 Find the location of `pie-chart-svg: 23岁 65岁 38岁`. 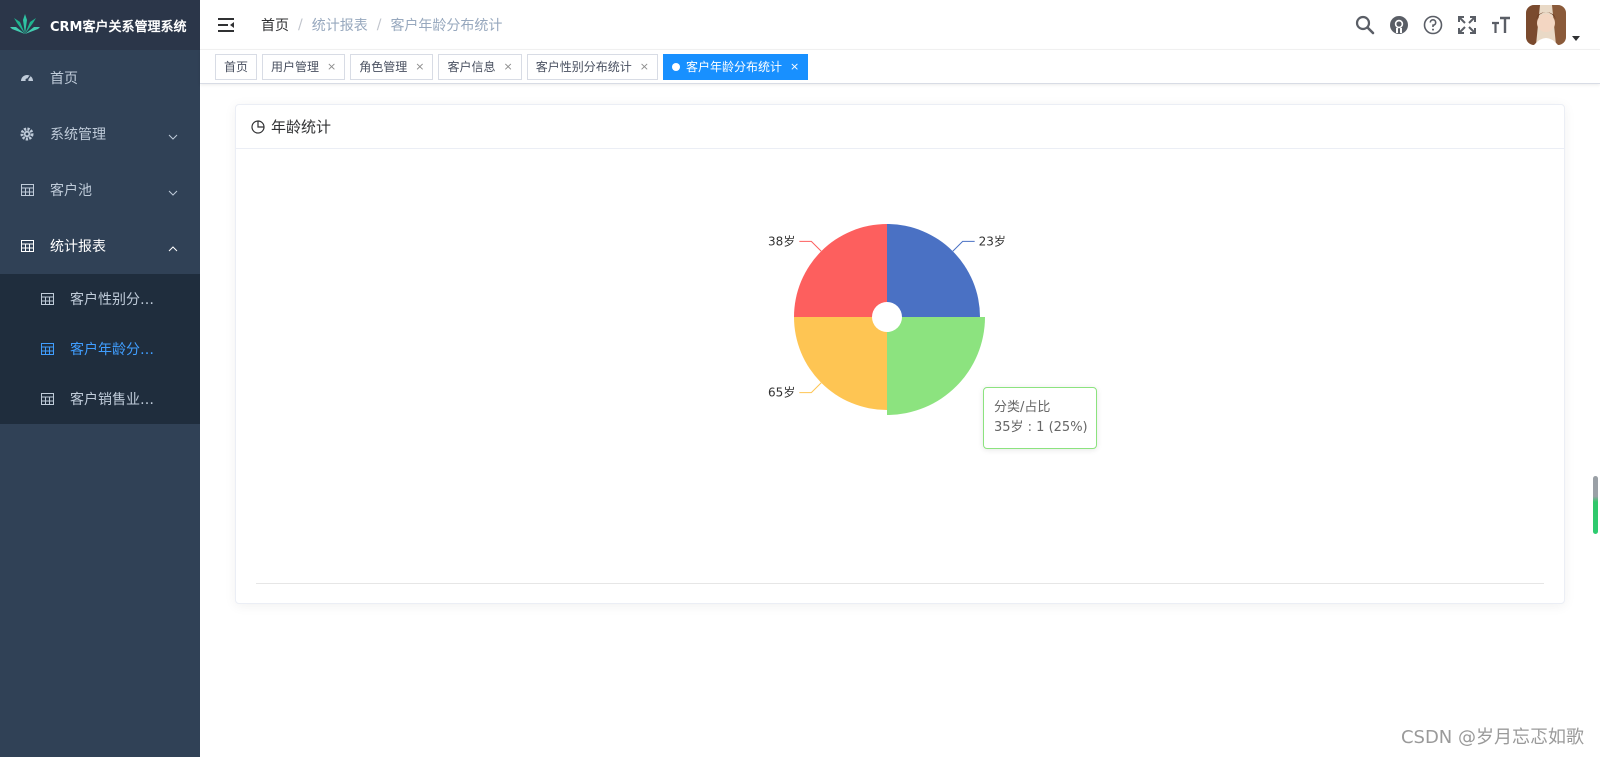

pie-chart-svg: 23岁 65岁 38岁 is located at coordinates (887, 319).